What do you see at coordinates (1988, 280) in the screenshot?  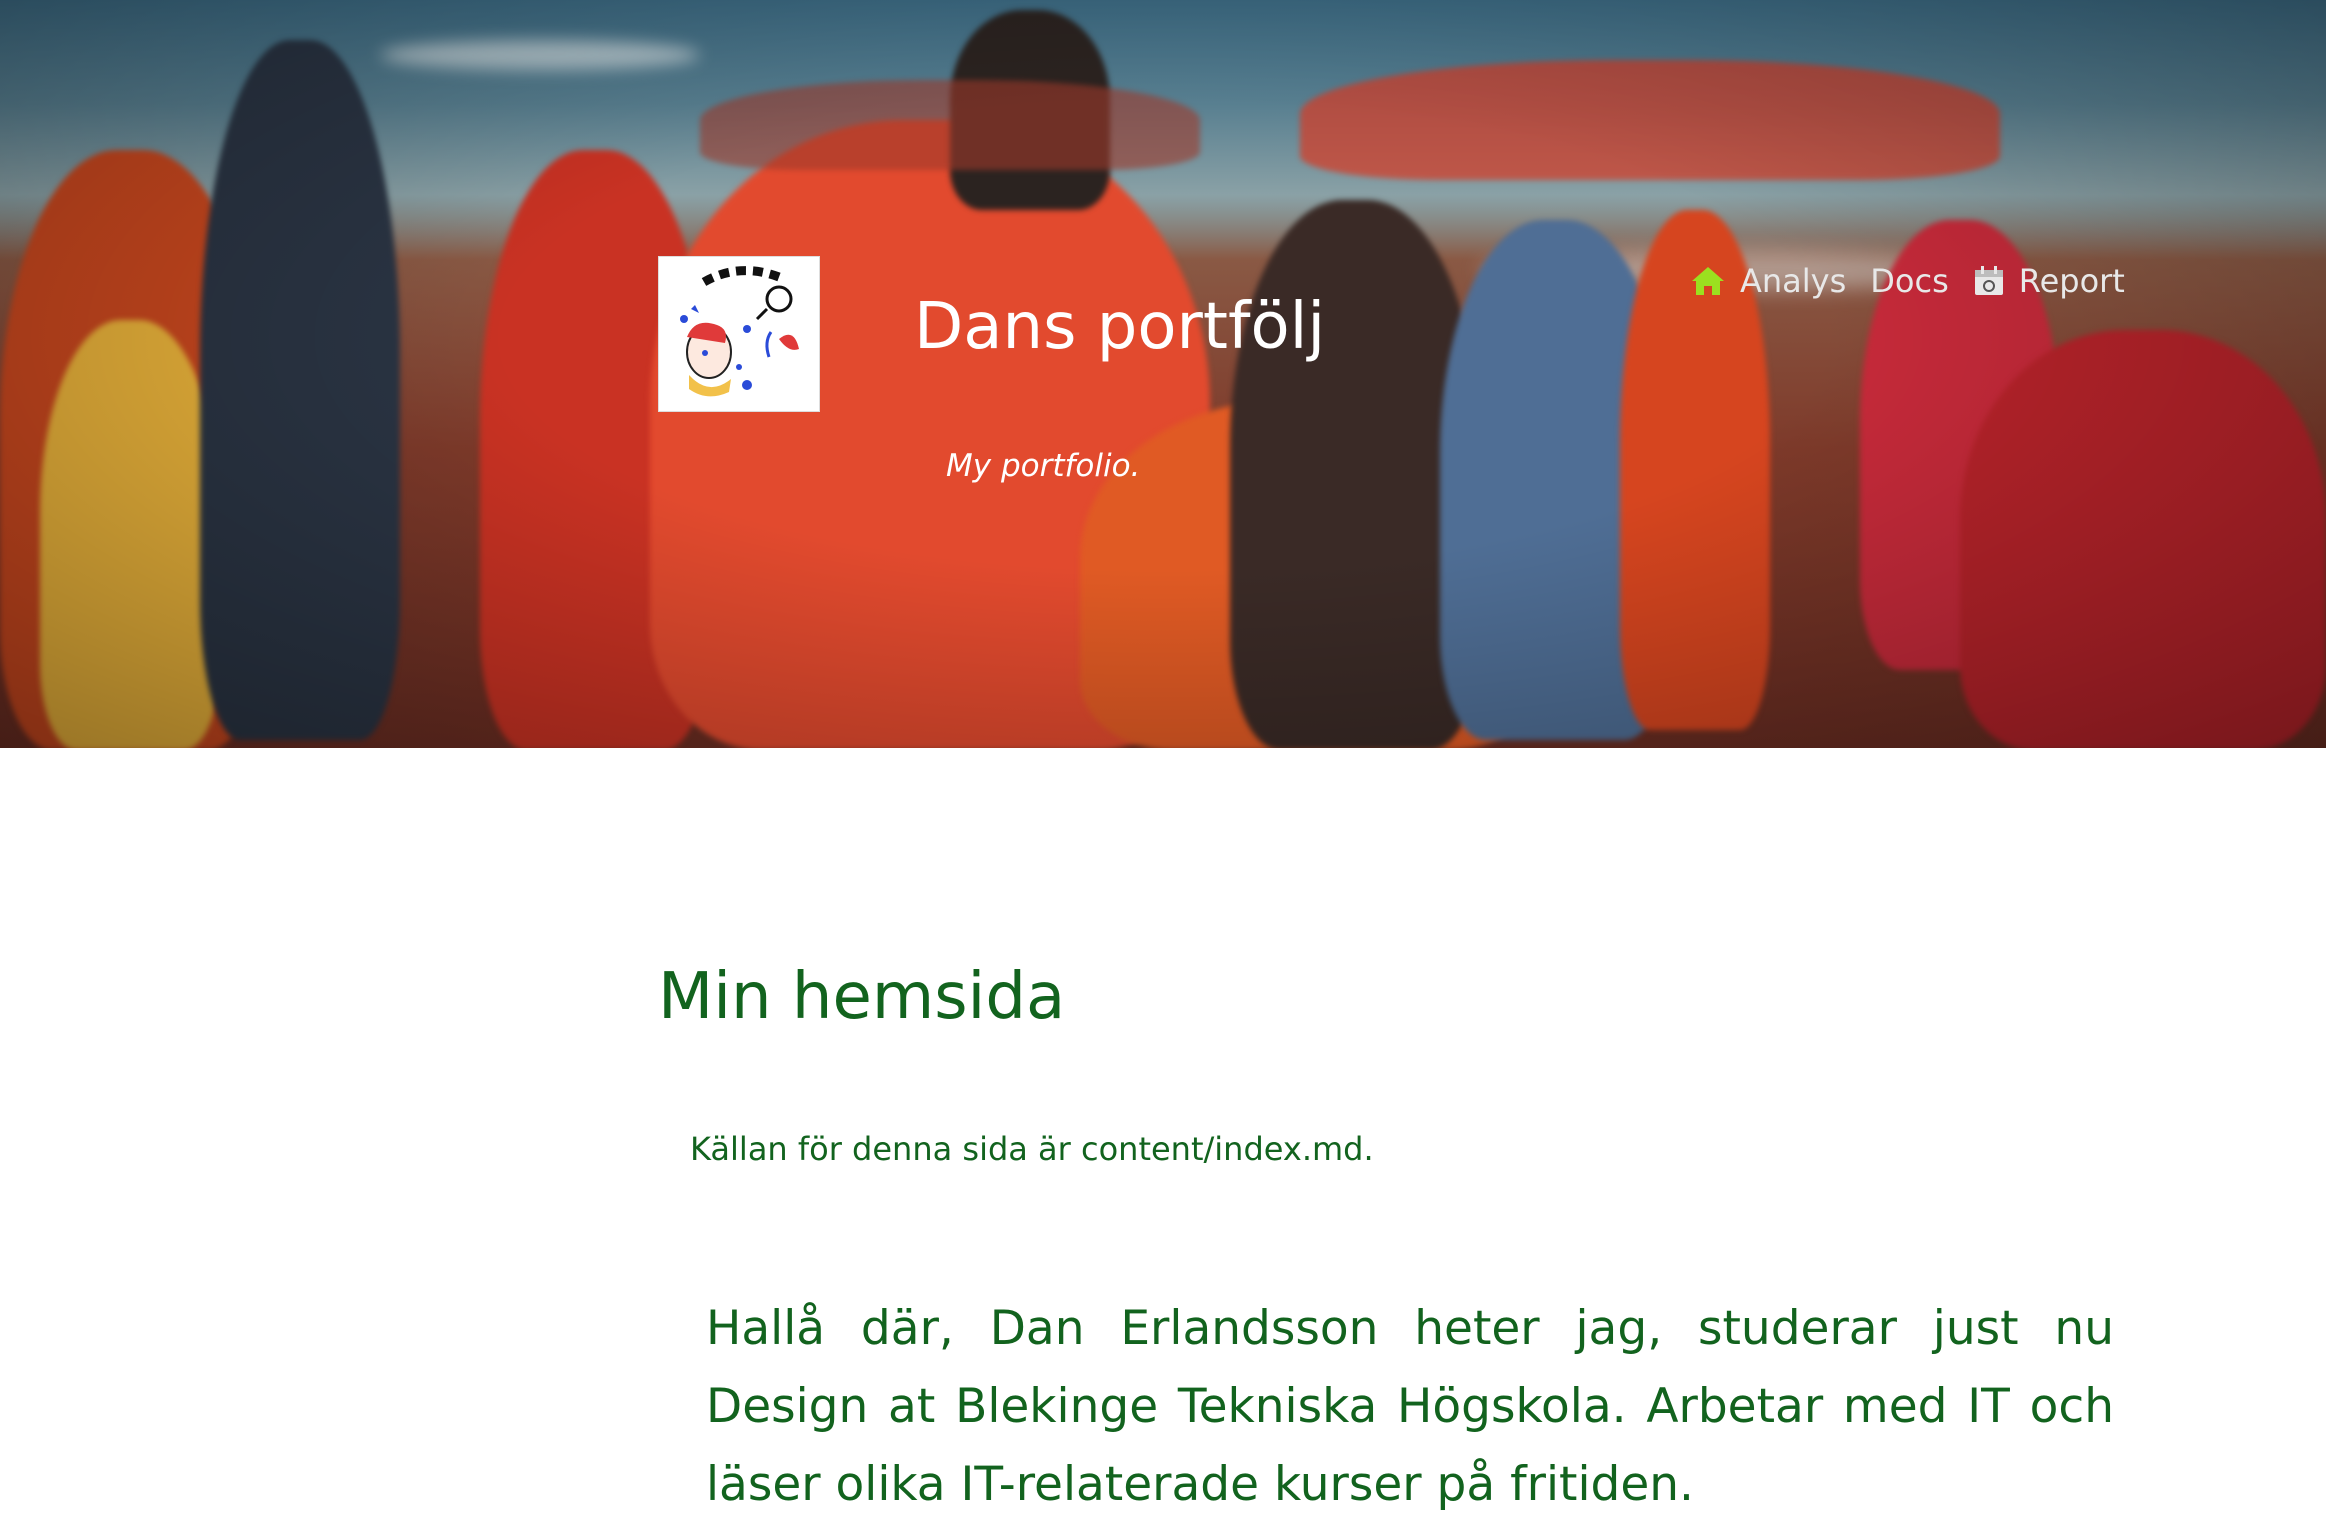 I see `calendar-icon` at bounding box center [1988, 280].